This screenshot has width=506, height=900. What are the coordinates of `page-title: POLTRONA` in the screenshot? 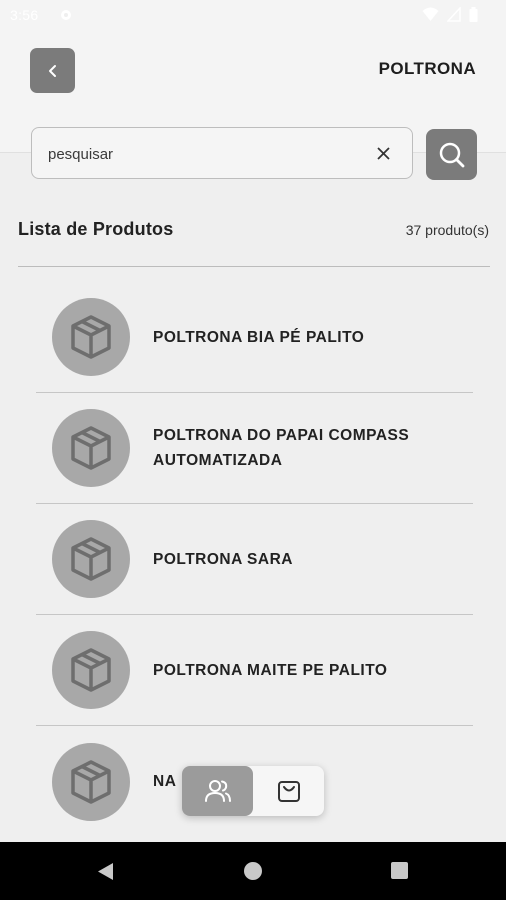 It's located at (427, 68).